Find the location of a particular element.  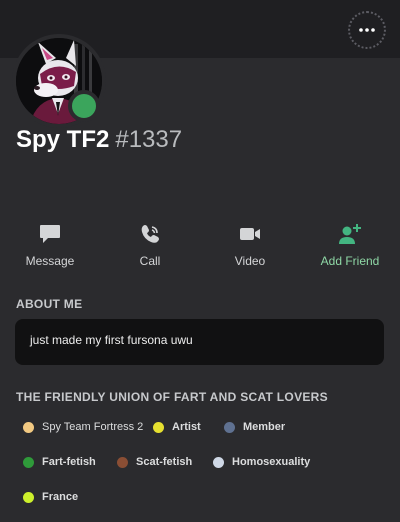

message-label: Message is located at coordinates (50, 261).